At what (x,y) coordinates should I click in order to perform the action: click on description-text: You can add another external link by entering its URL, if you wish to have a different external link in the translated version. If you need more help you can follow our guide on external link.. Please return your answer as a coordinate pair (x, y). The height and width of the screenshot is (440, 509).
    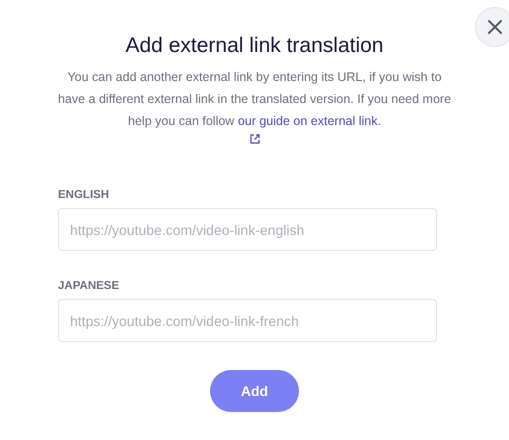
    Looking at the image, I should click on (254, 99).